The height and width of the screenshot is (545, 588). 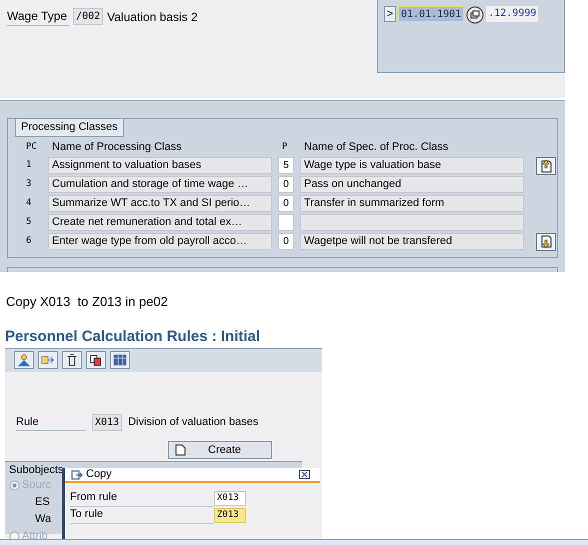 I want to click on option-label: Wa, so click(x=43, y=519).